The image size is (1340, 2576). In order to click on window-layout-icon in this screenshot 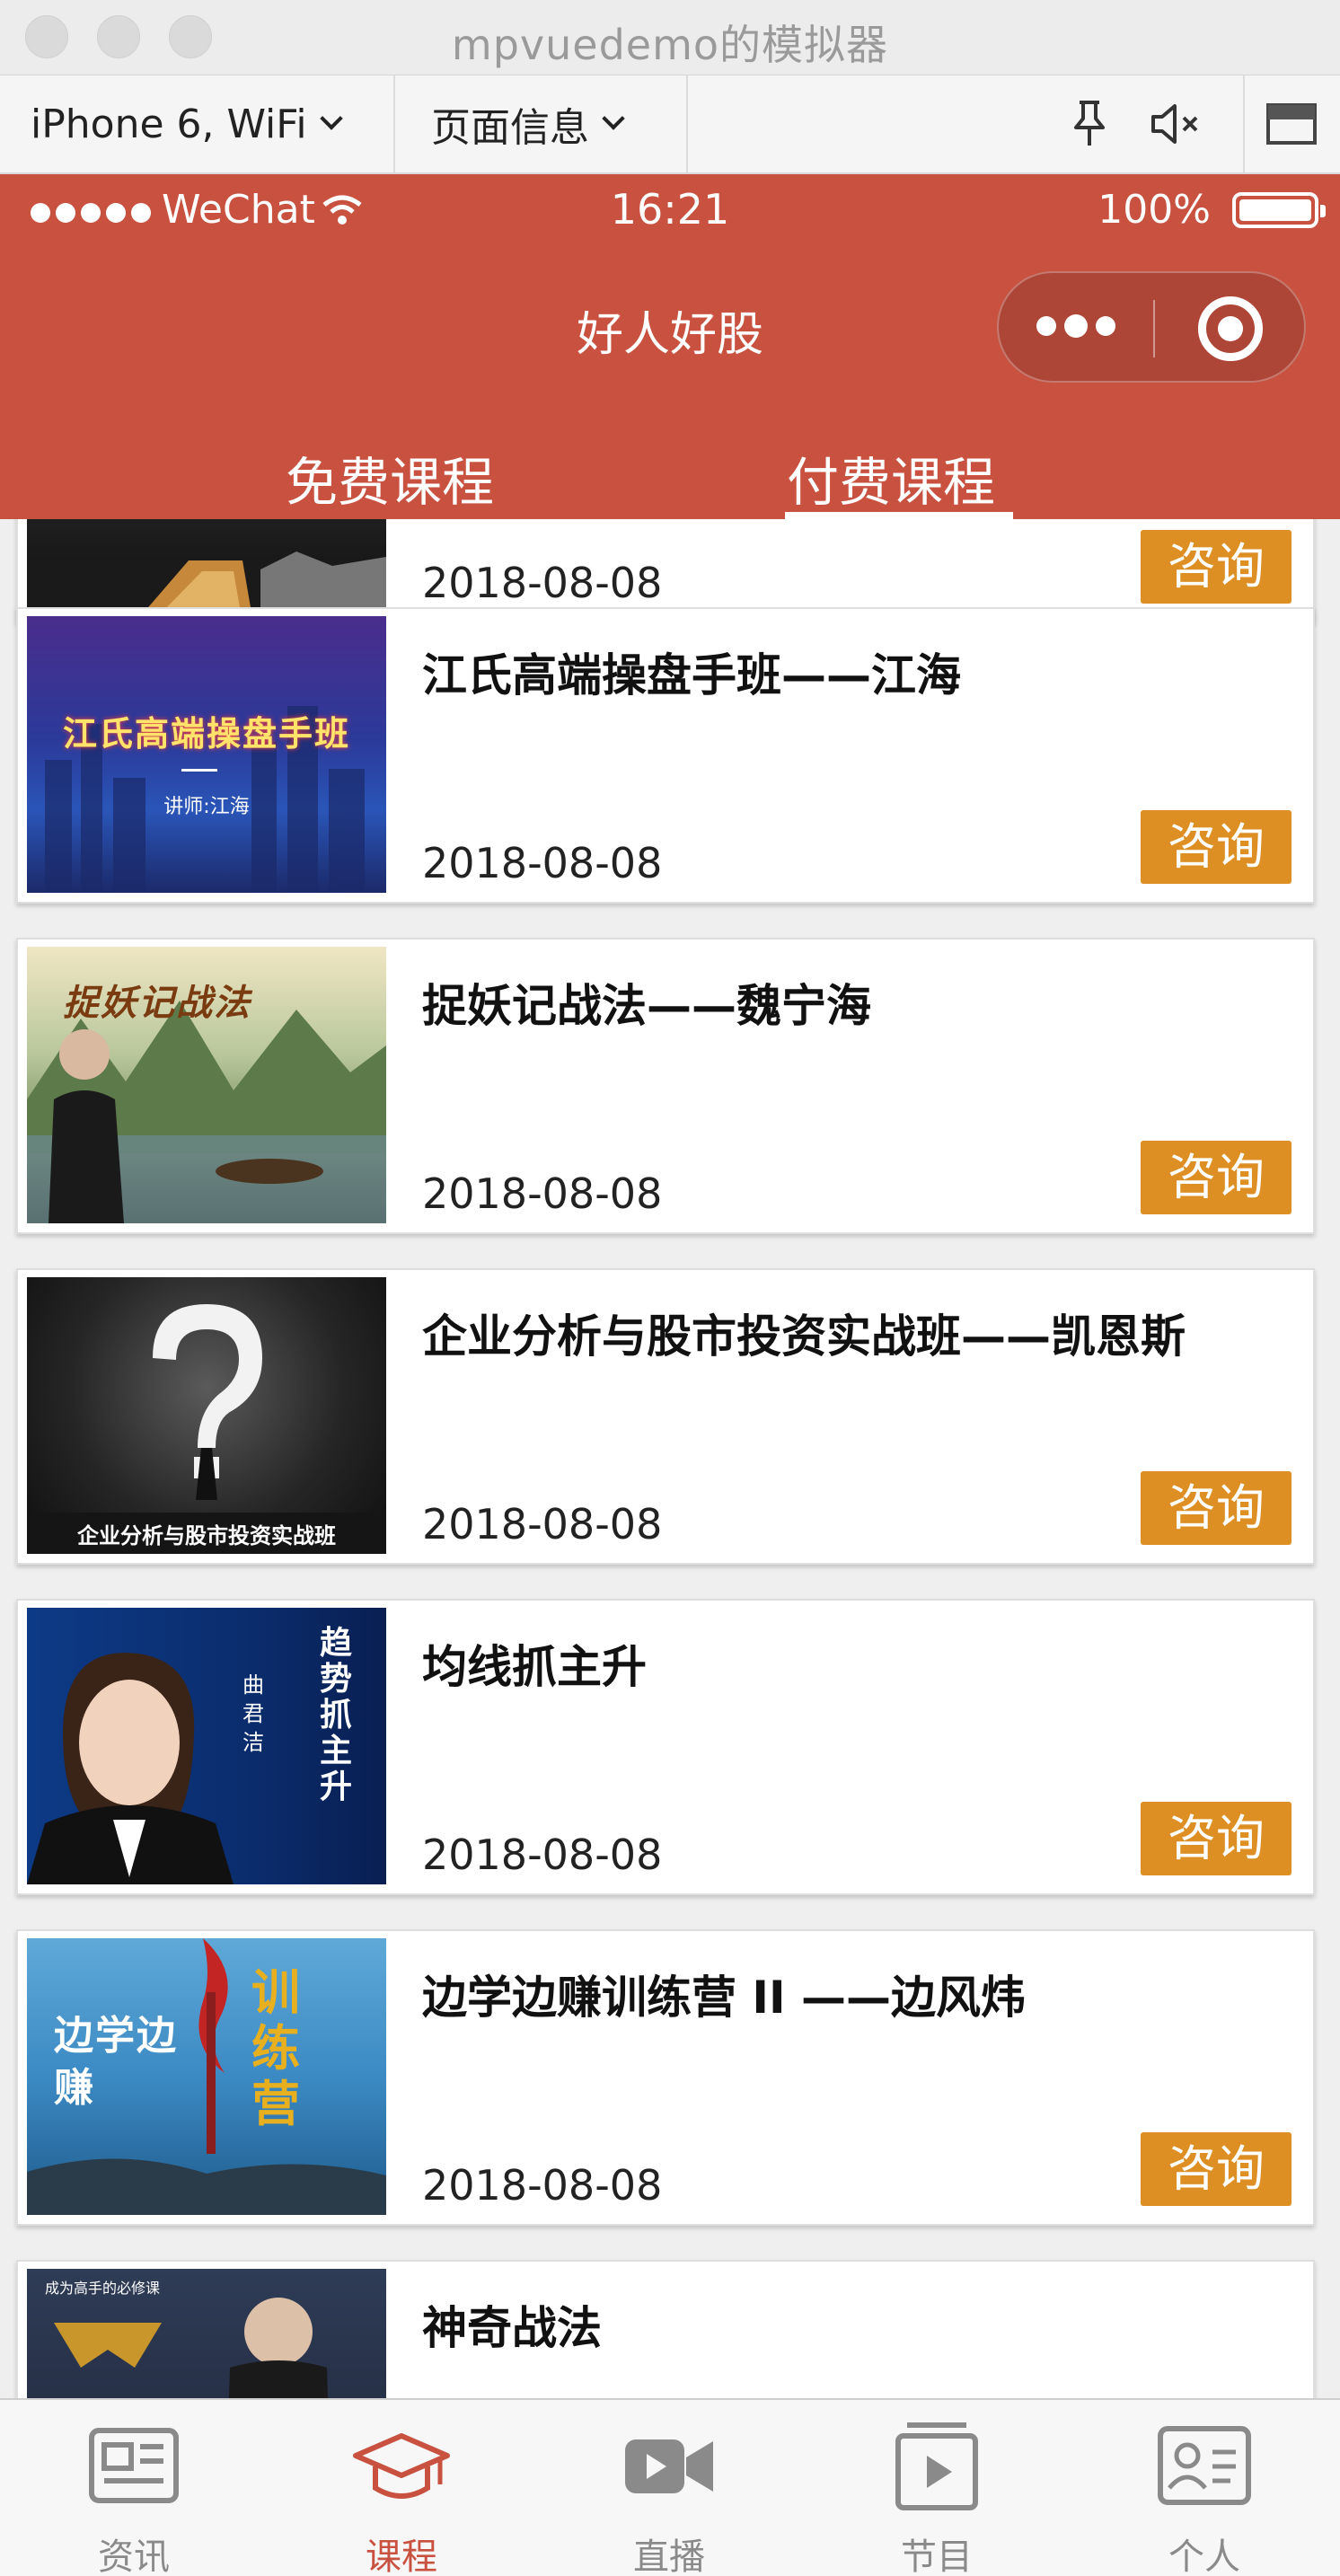, I will do `click(1291, 124)`.